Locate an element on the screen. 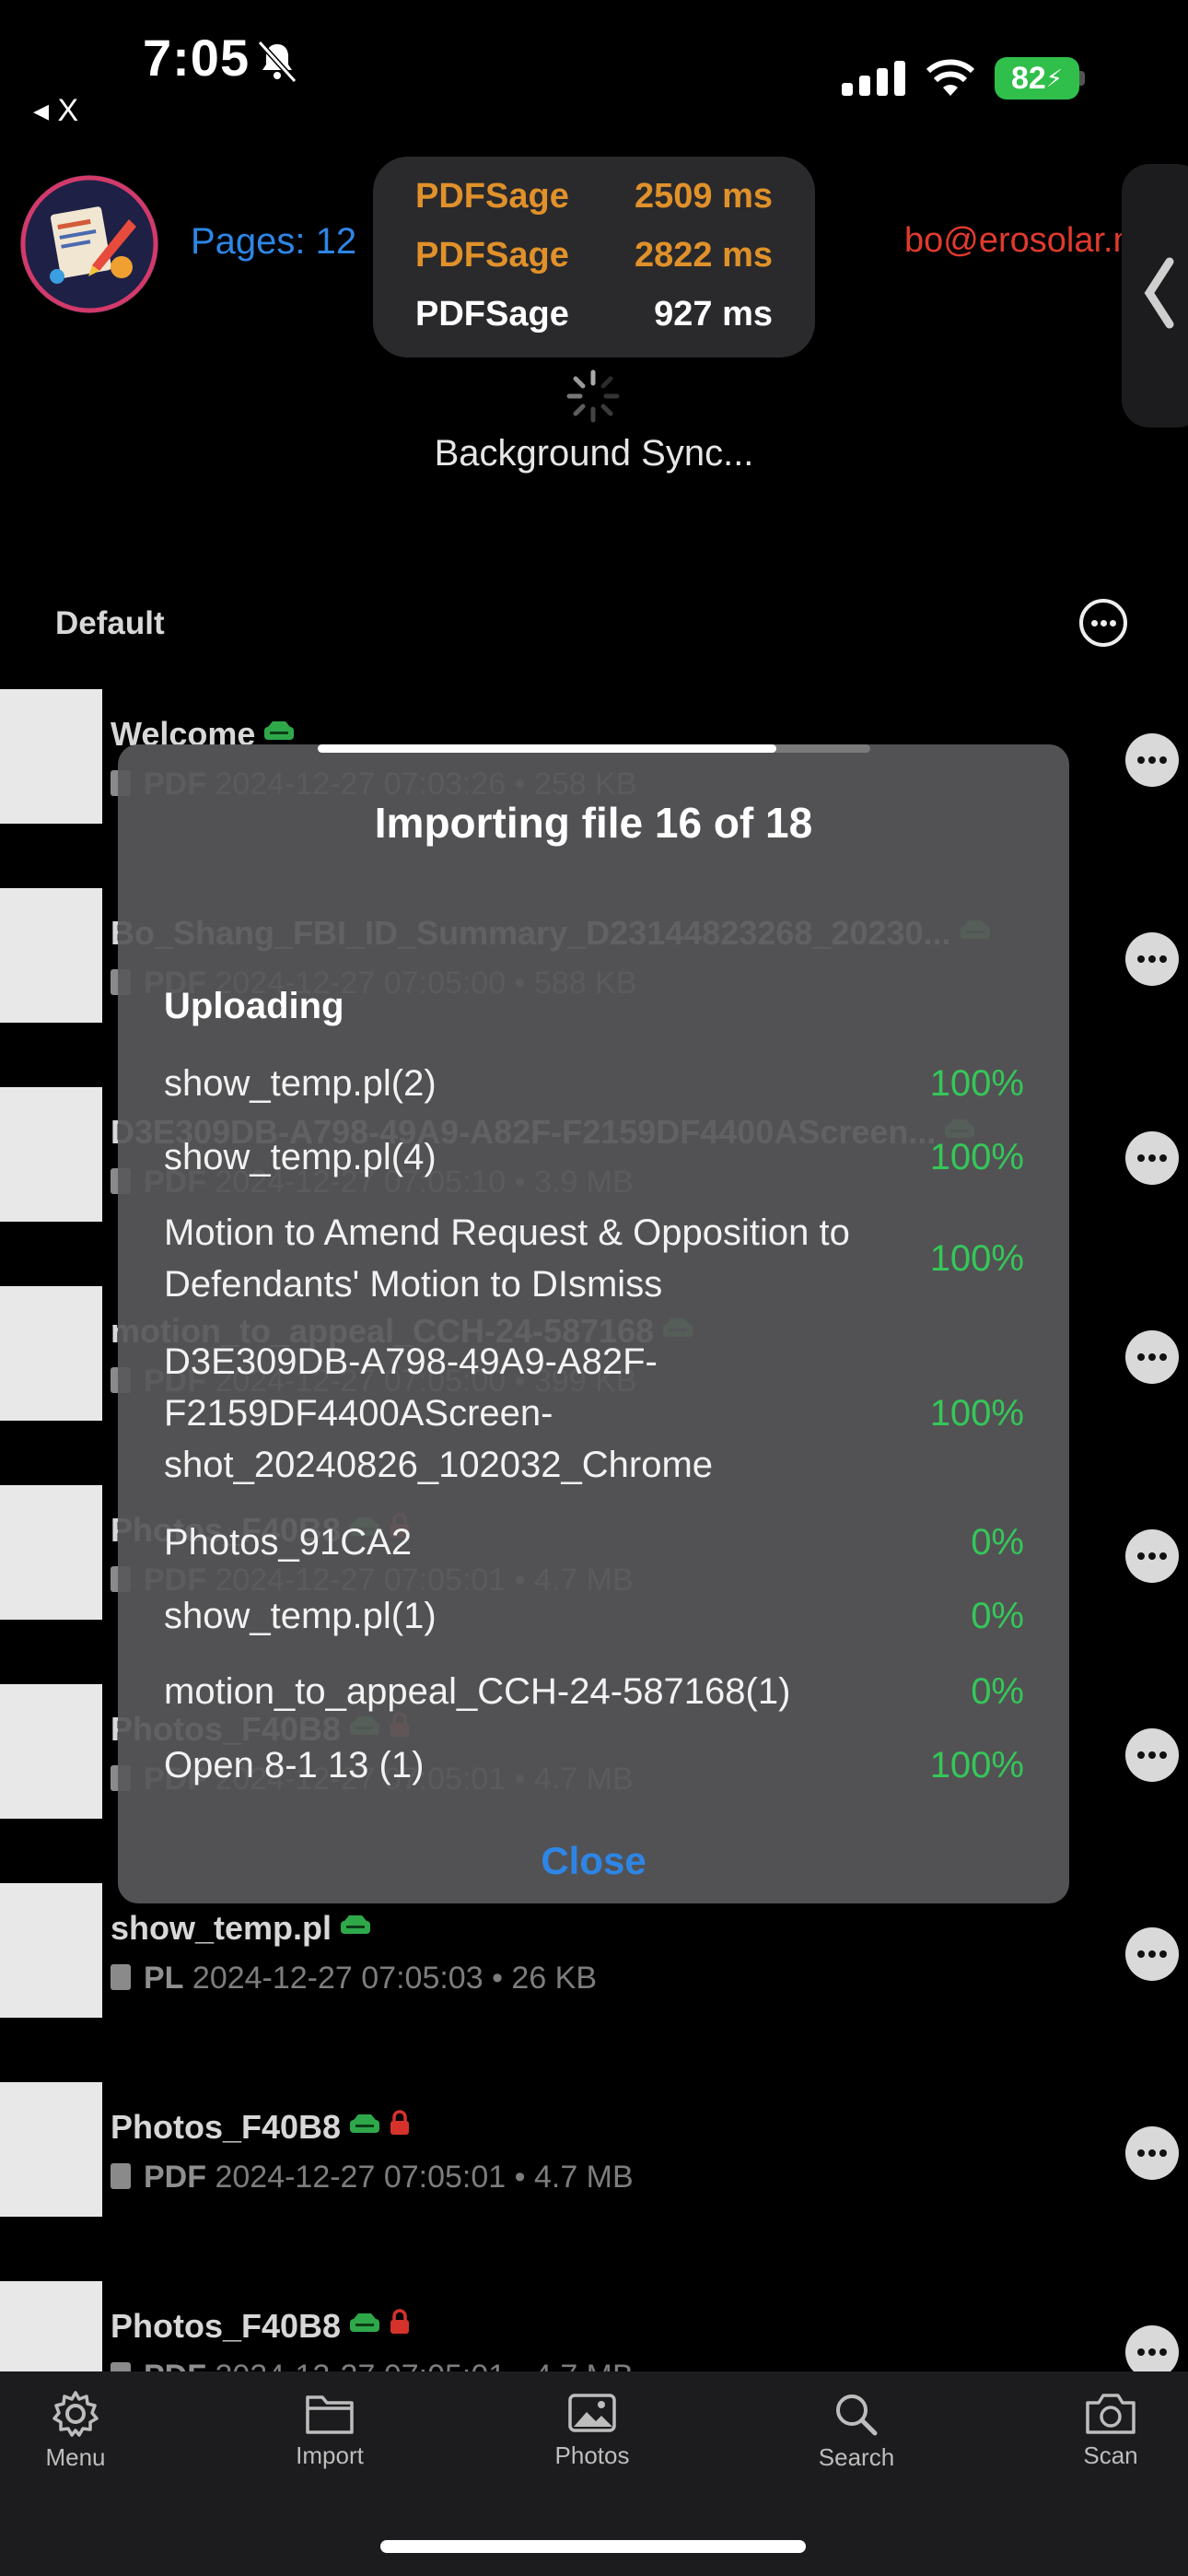  folder-icon is located at coordinates (330, 2414).